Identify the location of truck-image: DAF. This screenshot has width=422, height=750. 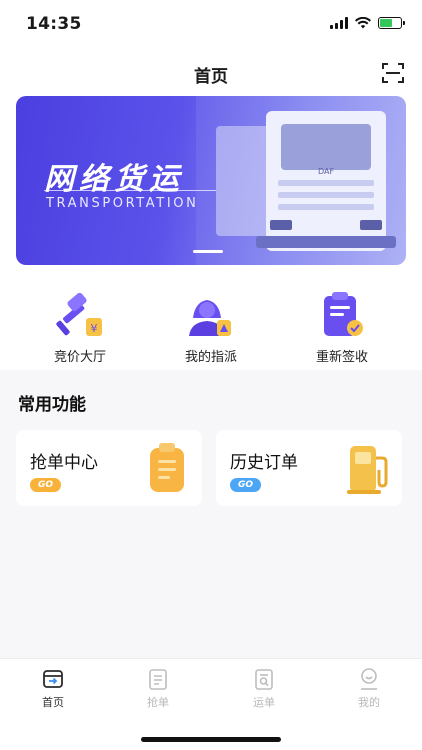
(301, 180).